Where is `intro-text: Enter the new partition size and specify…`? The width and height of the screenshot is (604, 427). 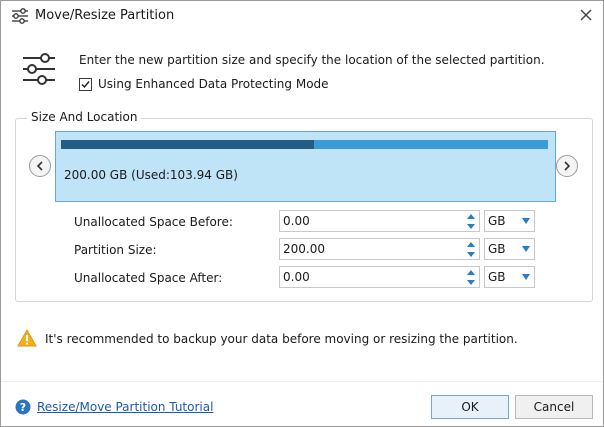
intro-text: Enter the new partition size and specify… is located at coordinates (312, 60).